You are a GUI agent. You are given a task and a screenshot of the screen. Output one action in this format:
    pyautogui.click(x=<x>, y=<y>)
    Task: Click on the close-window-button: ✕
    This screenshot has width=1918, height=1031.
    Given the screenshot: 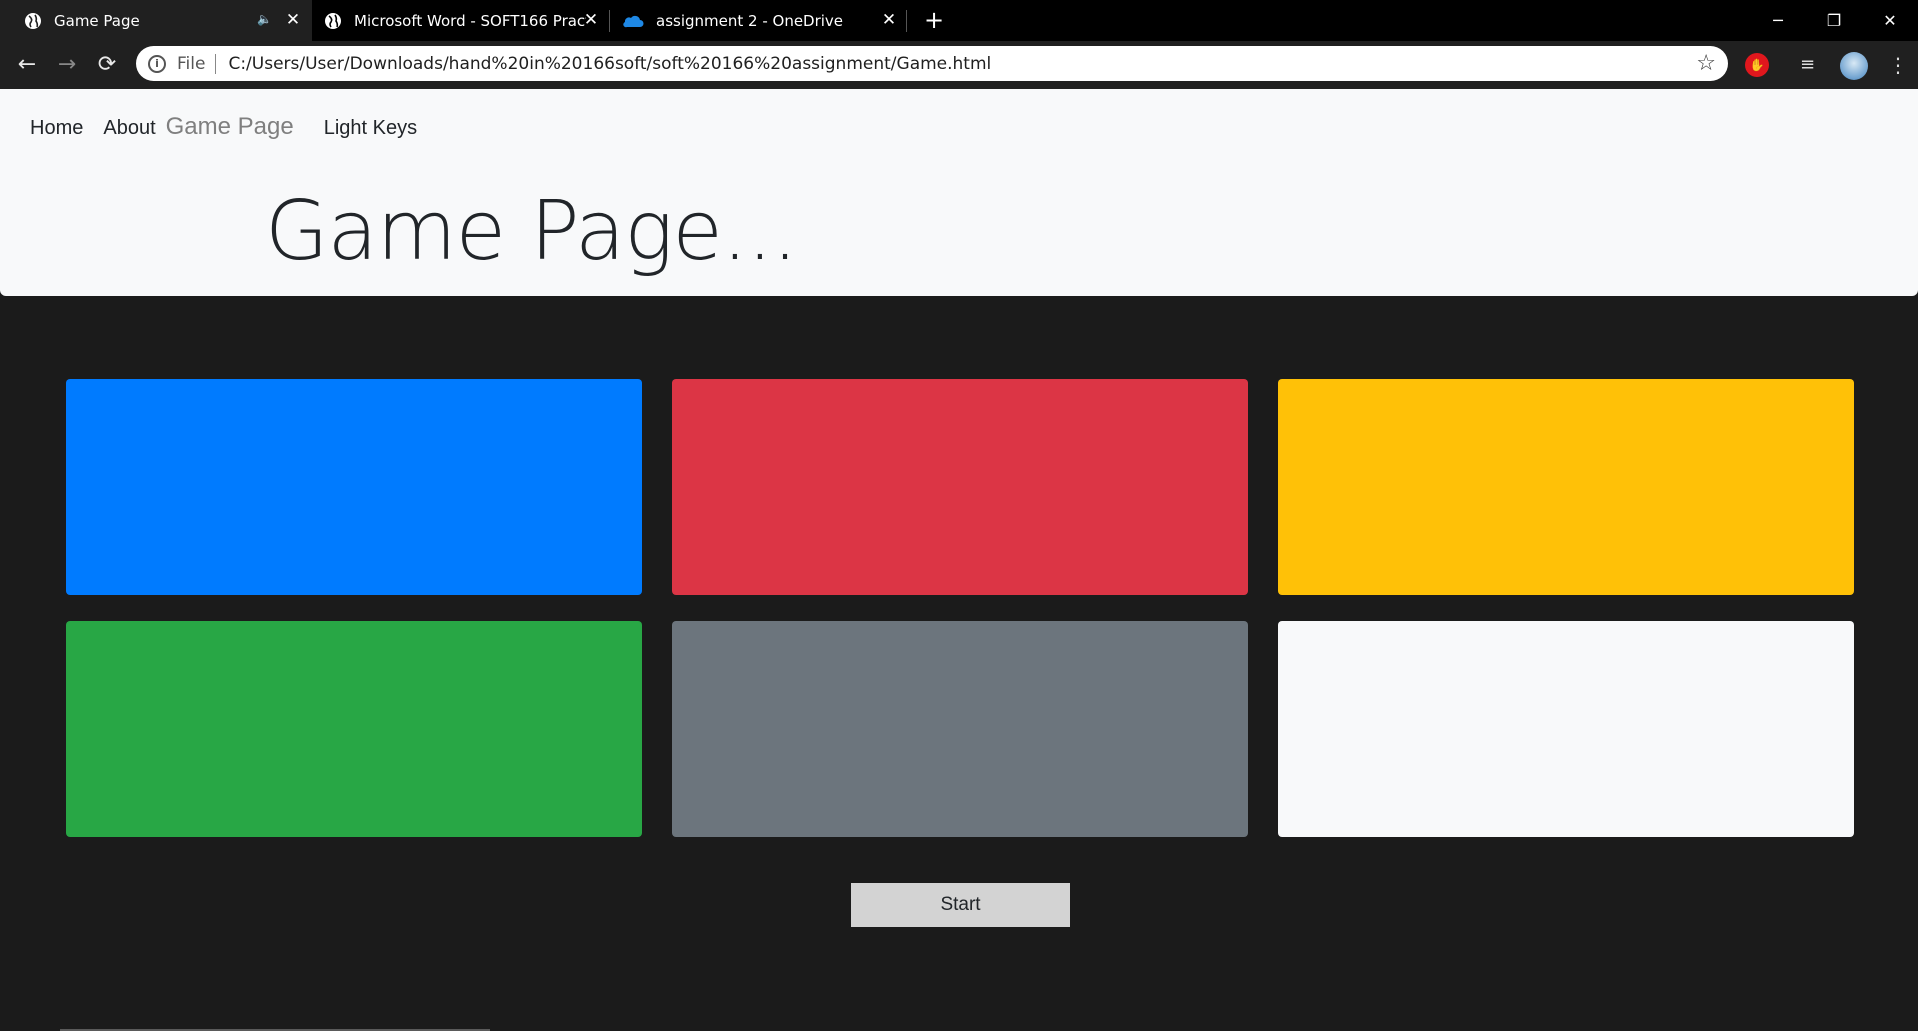 What is the action you would take?
    pyautogui.click(x=1890, y=20)
    